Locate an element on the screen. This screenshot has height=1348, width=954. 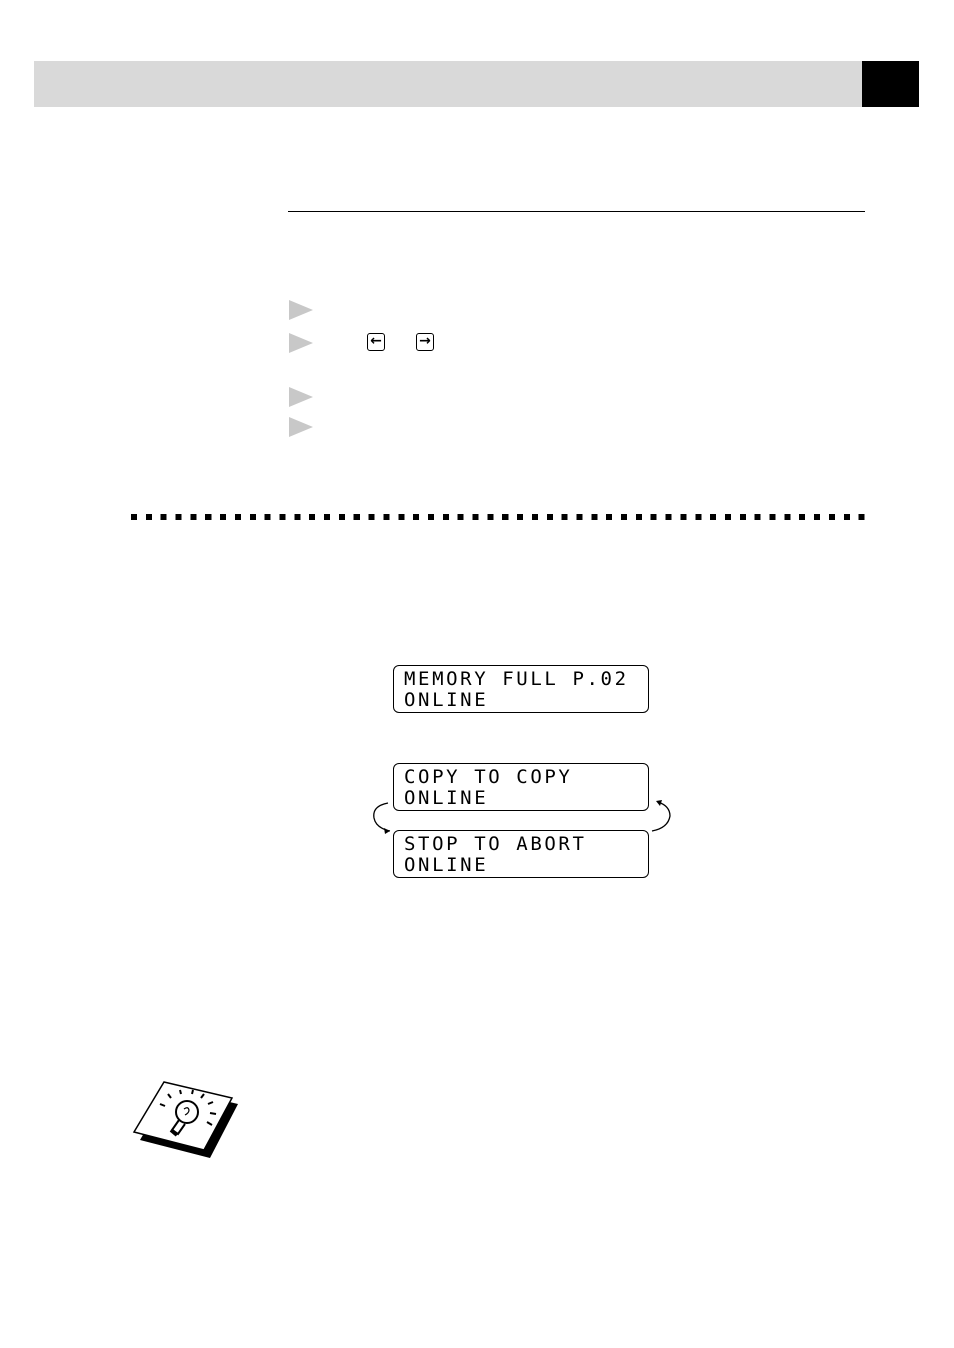
cycle-arrow-right-icon is located at coordinates (661, 816).